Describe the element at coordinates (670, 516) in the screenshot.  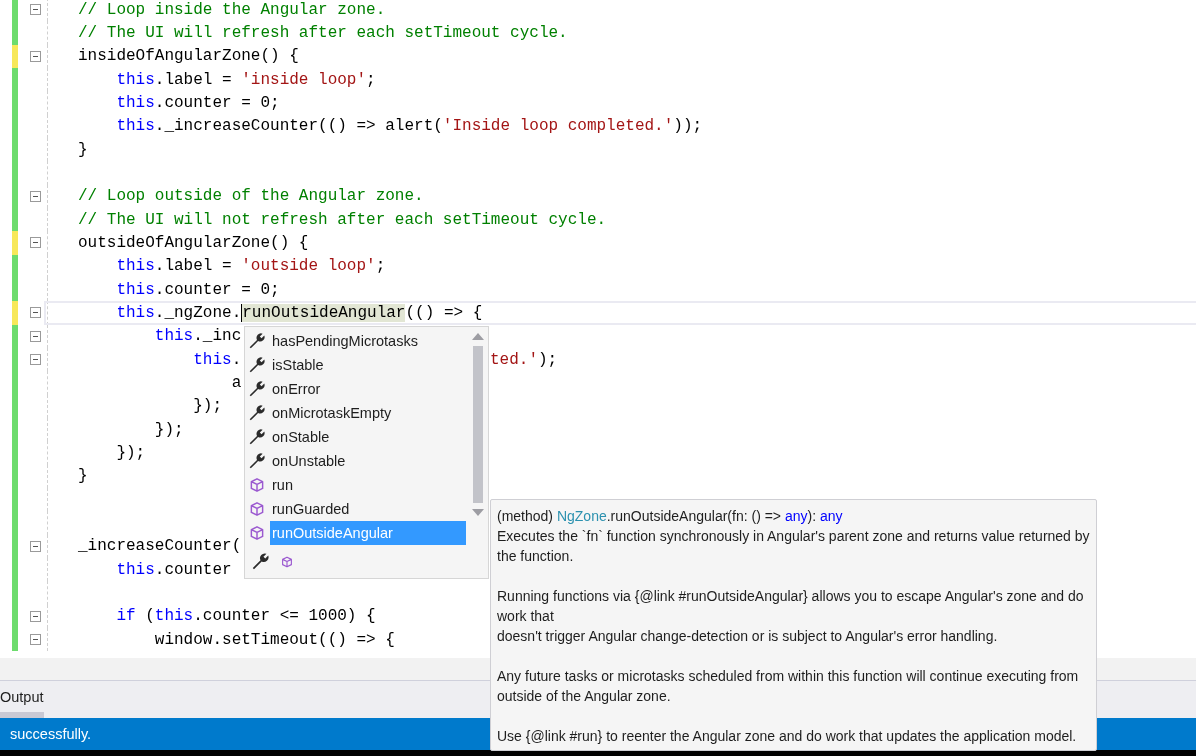
I see `method-signature: (method) NgZone.runOutsideAngular(fn: () => any): any` at that location.